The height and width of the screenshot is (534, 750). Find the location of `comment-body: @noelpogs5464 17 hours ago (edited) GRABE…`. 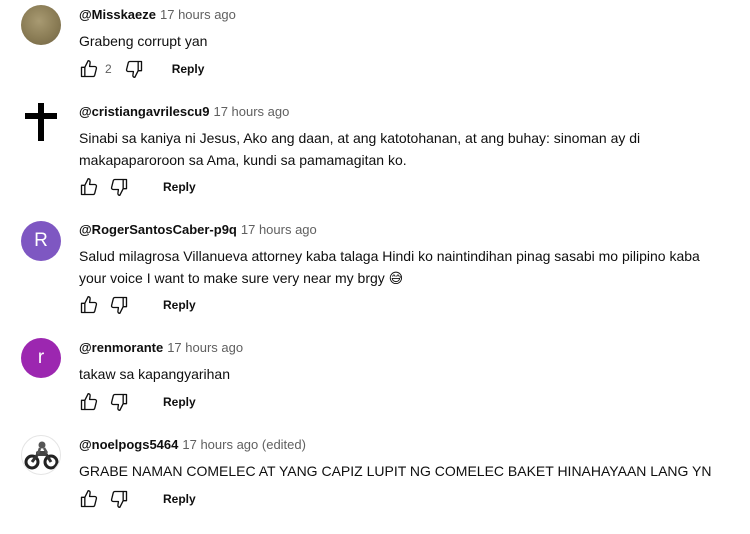

comment-body: @noelpogs5464 17 hours ago (edited) GRABE… is located at coordinates (404, 459).